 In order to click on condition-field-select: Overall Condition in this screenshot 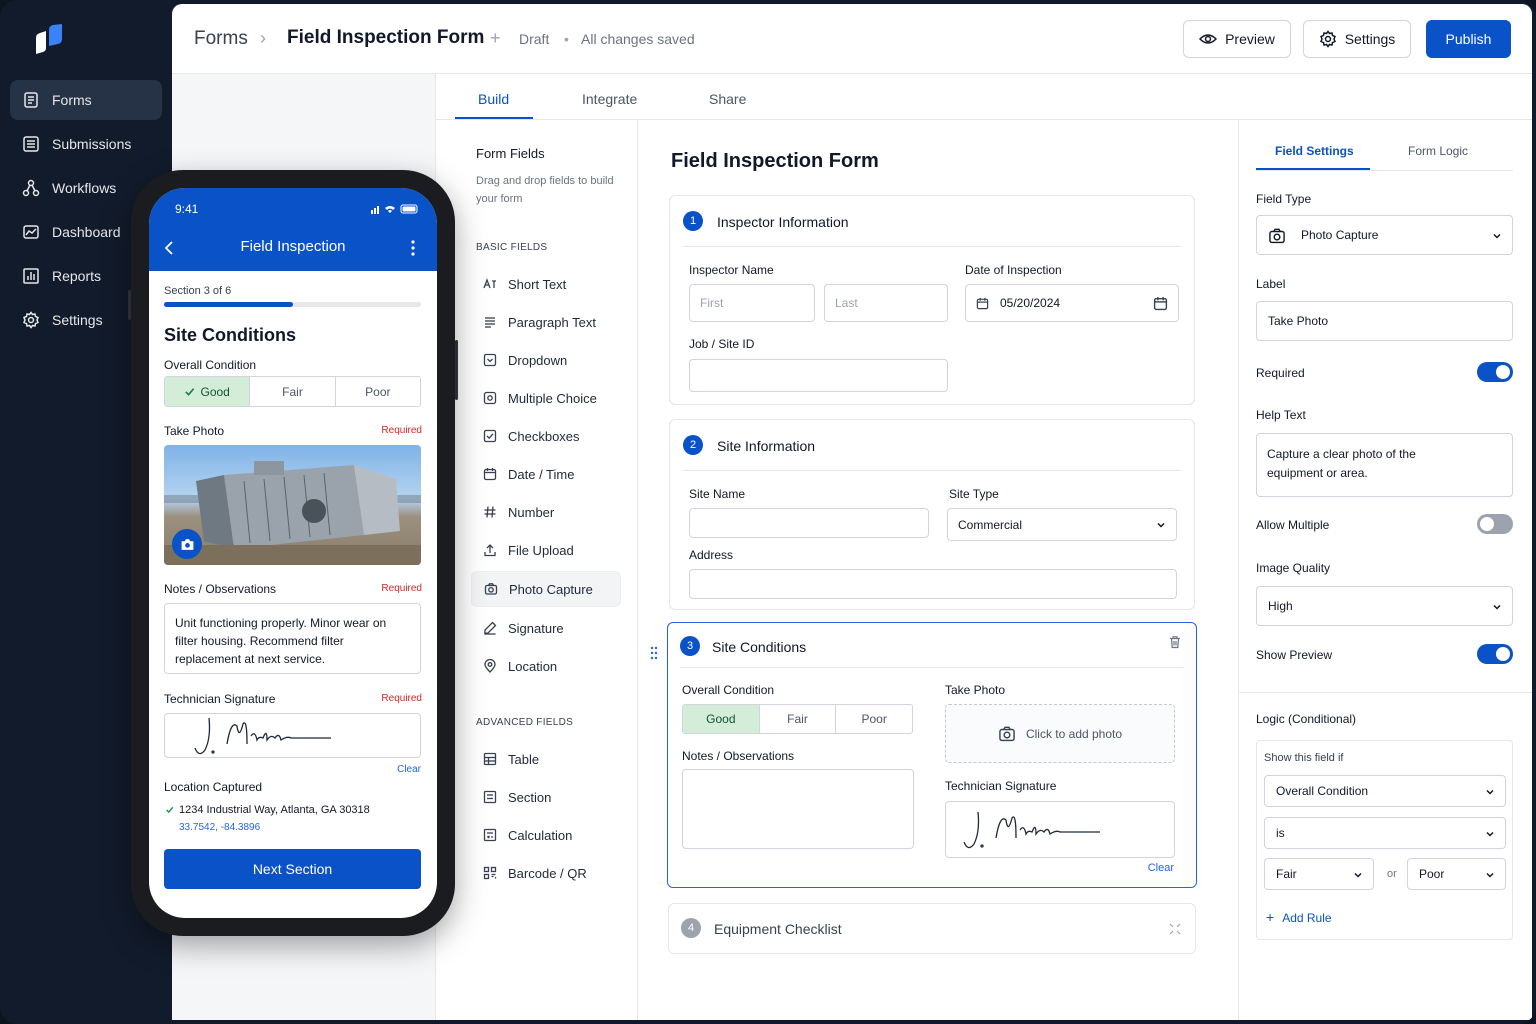, I will do `click(1385, 791)`.